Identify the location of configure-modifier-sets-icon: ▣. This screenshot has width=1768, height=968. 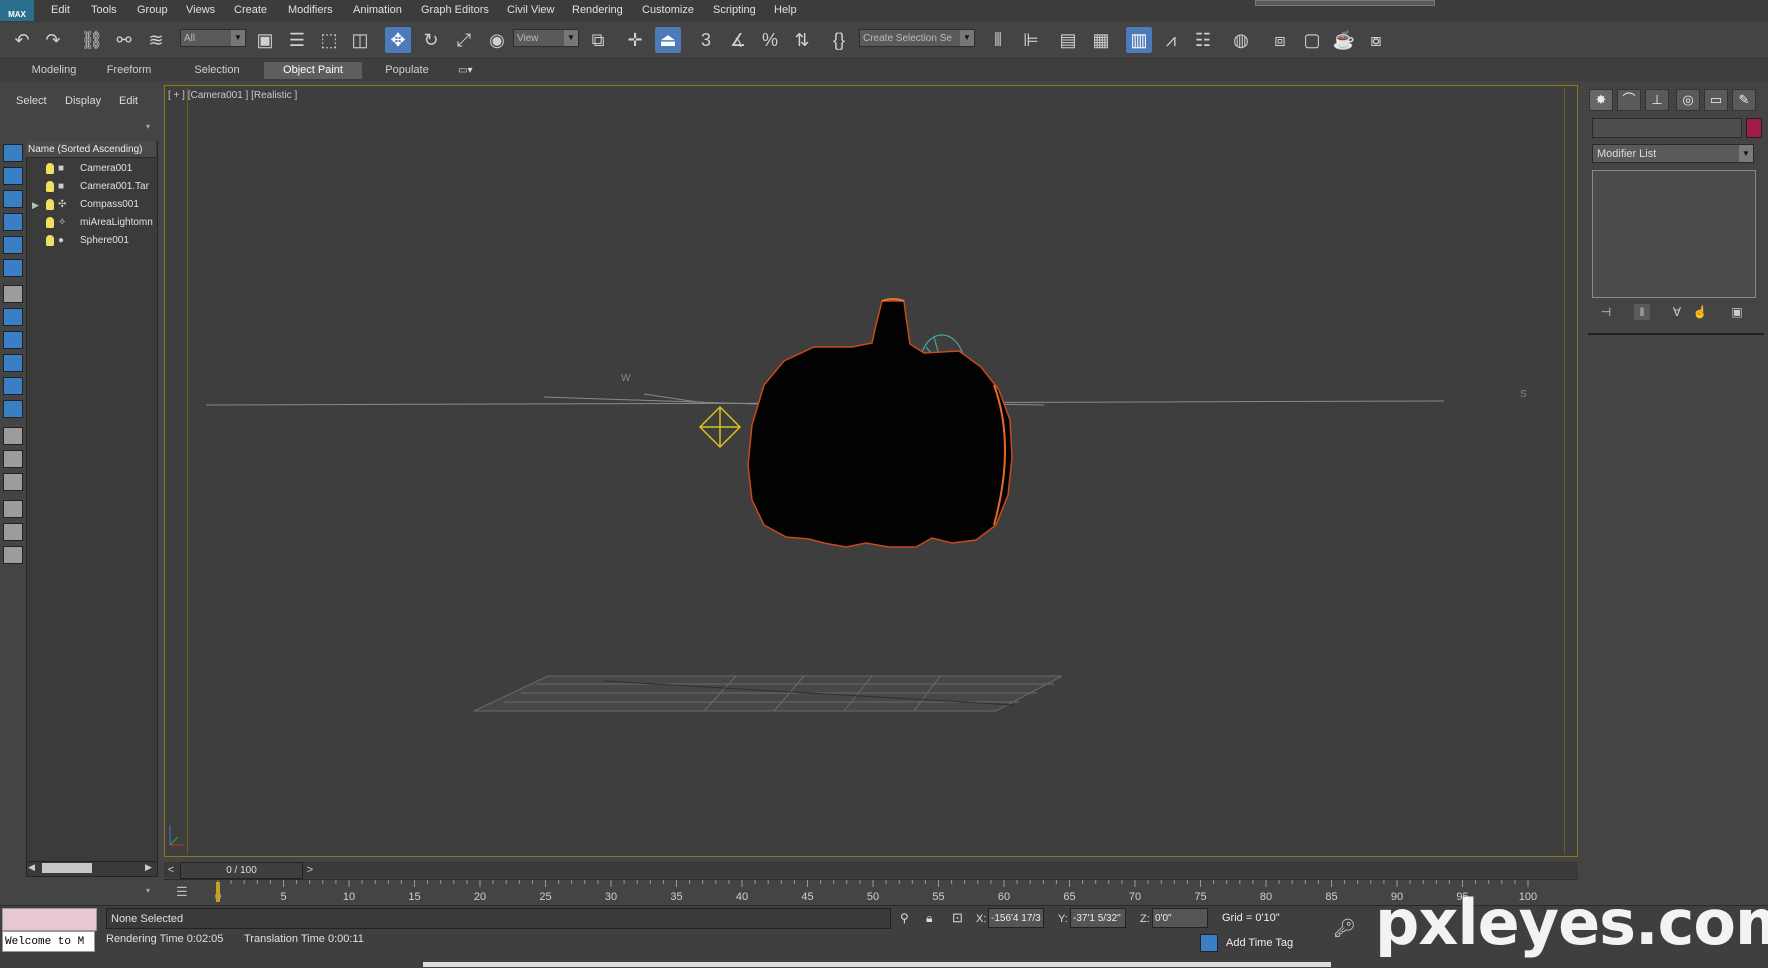
(1737, 312).